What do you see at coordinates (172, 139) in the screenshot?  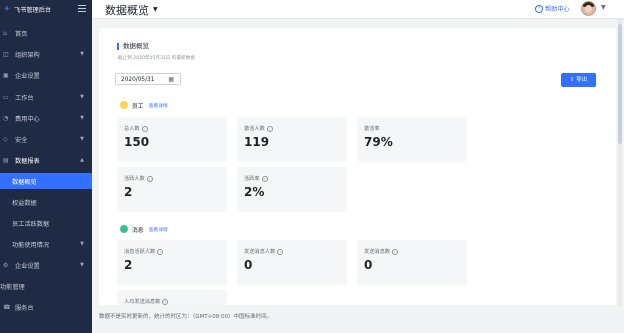 I see `stat-card-total: 总人数 i 150` at bounding box center [172, 139].